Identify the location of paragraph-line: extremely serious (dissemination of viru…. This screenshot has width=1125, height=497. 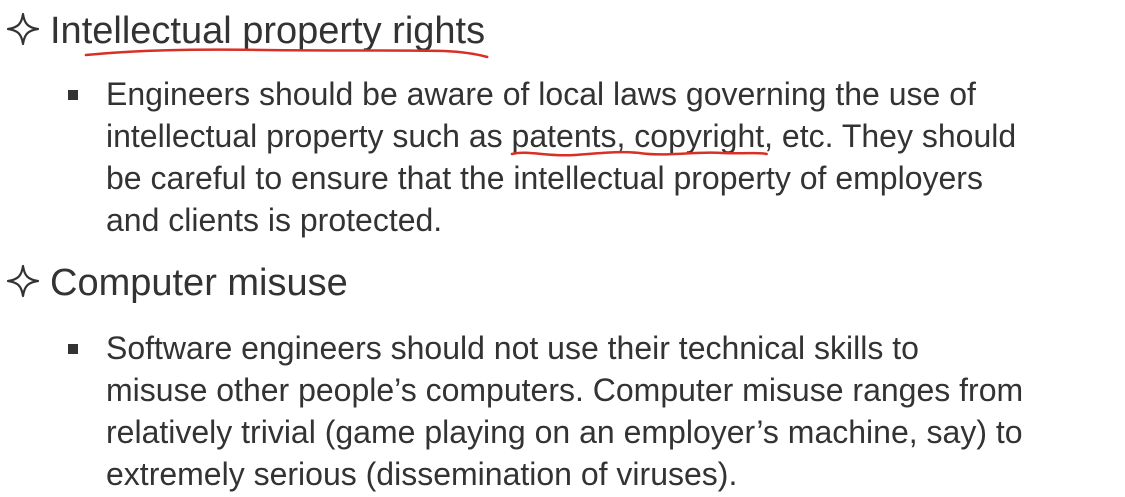
(422, 474).